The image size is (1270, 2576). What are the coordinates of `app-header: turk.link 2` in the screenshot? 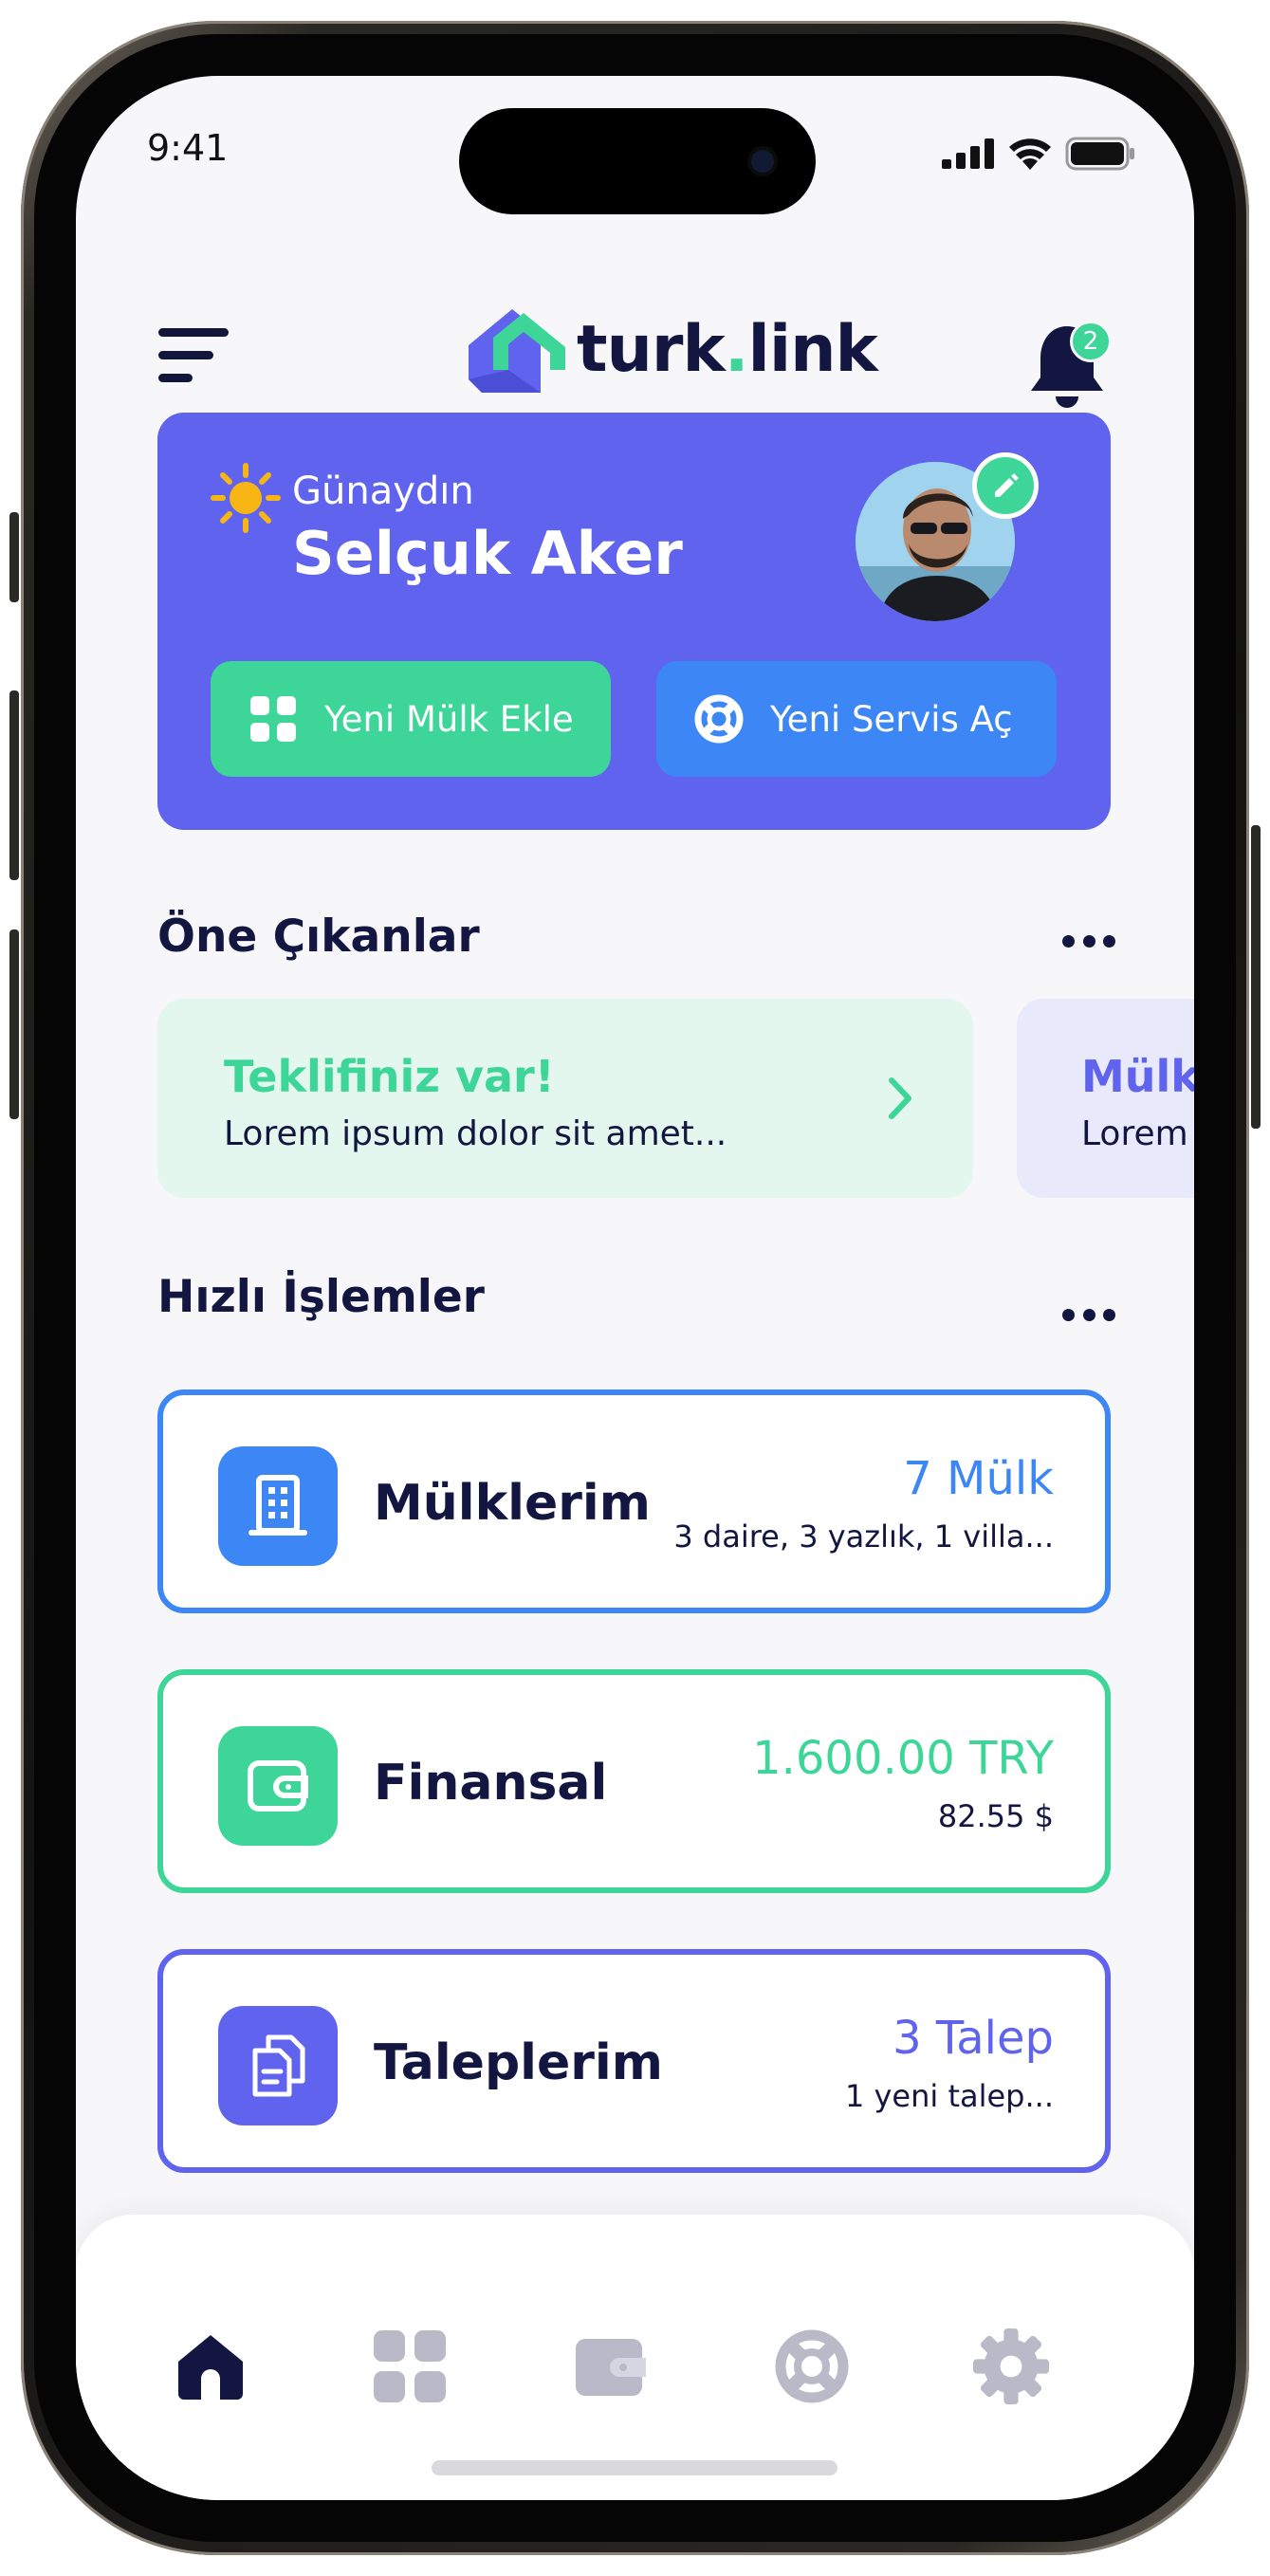 It's located at (635, 322).